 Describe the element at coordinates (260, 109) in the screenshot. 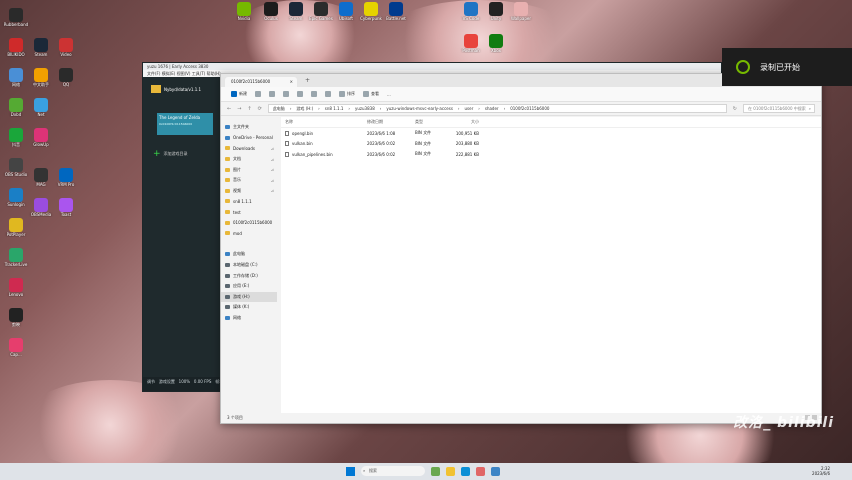

I see `refresh-icon: ⟳` at that location.